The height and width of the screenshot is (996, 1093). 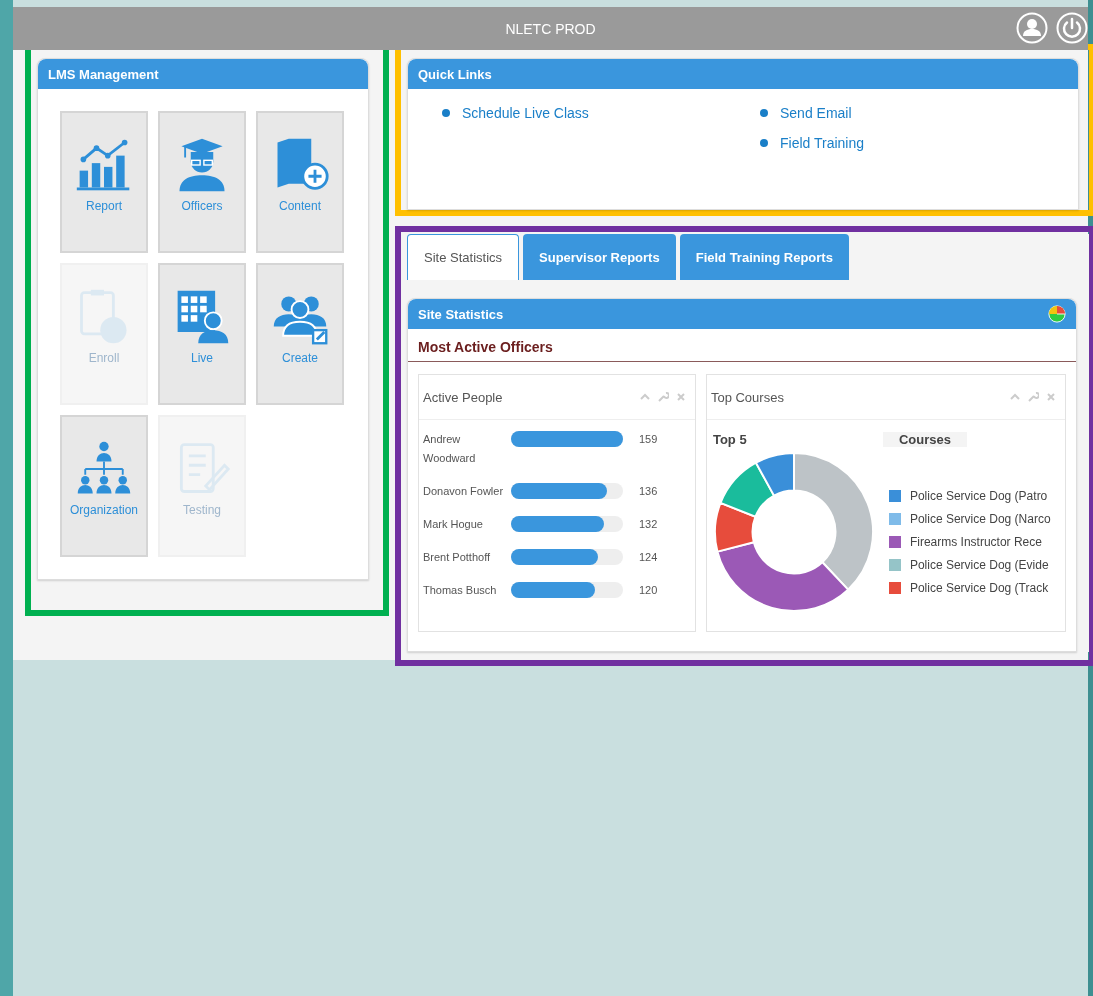 What do you see at coordinates (747, 489) in the screenshot?
I see `donut-slice` at bounding box center [747, 489].